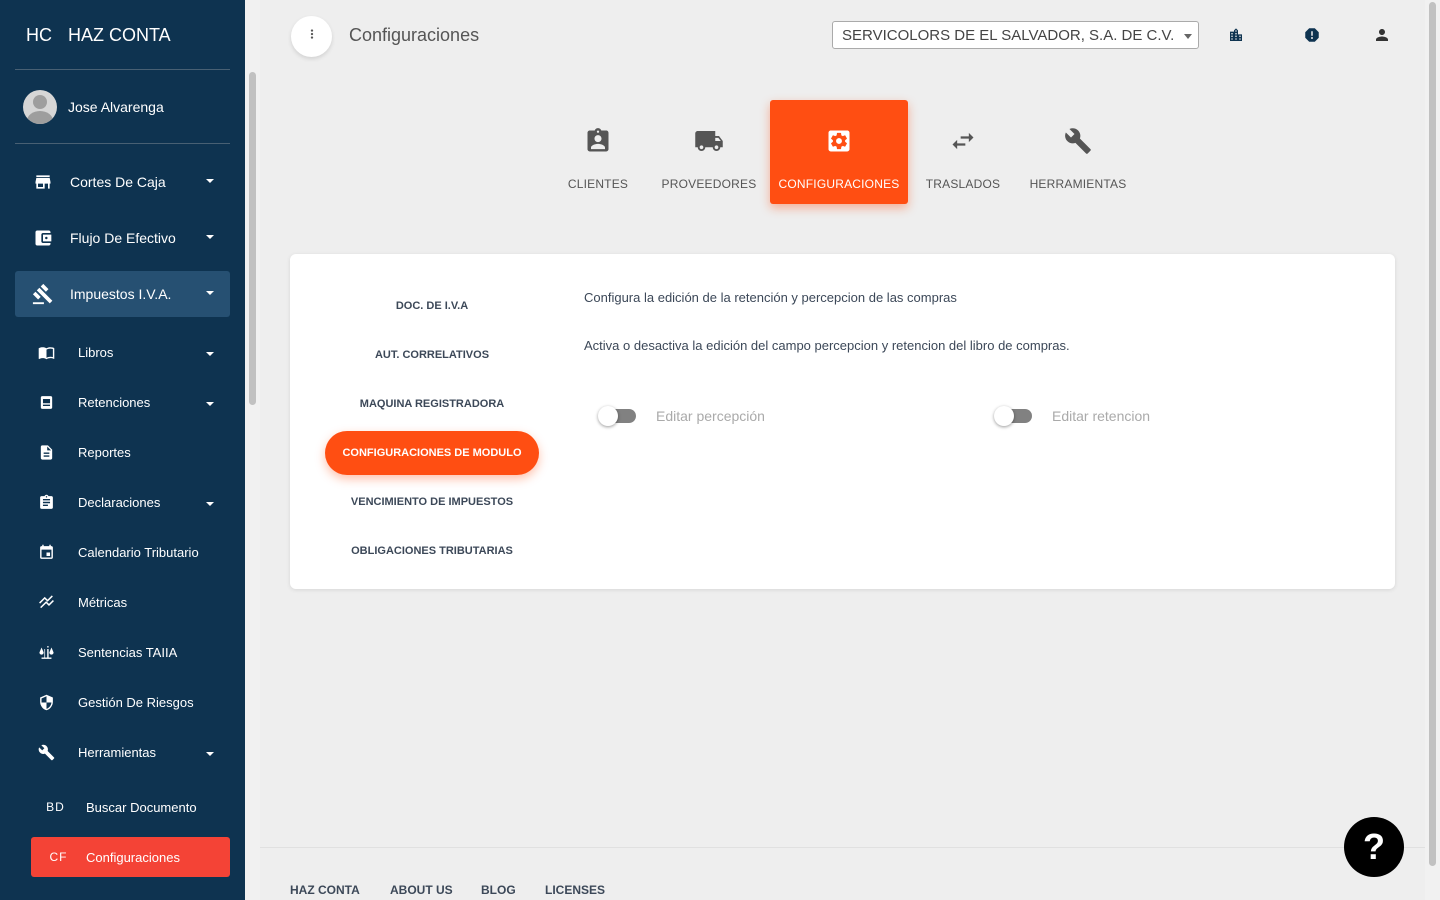  I want to click on tab-traslados: TRASLADOS, so click(963, 152).